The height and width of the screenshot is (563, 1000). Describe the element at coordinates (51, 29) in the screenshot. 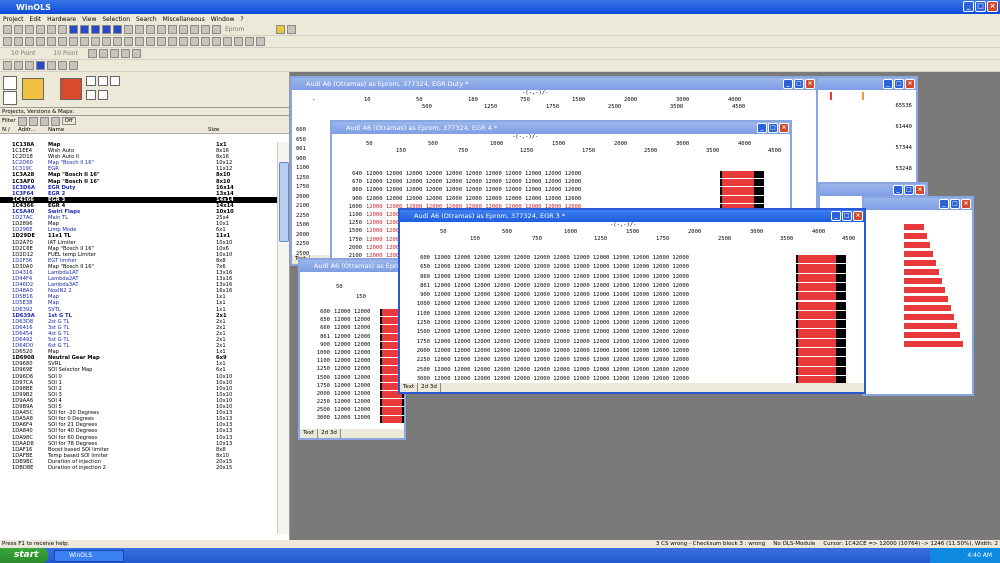

I see `copy-icon` at that location.